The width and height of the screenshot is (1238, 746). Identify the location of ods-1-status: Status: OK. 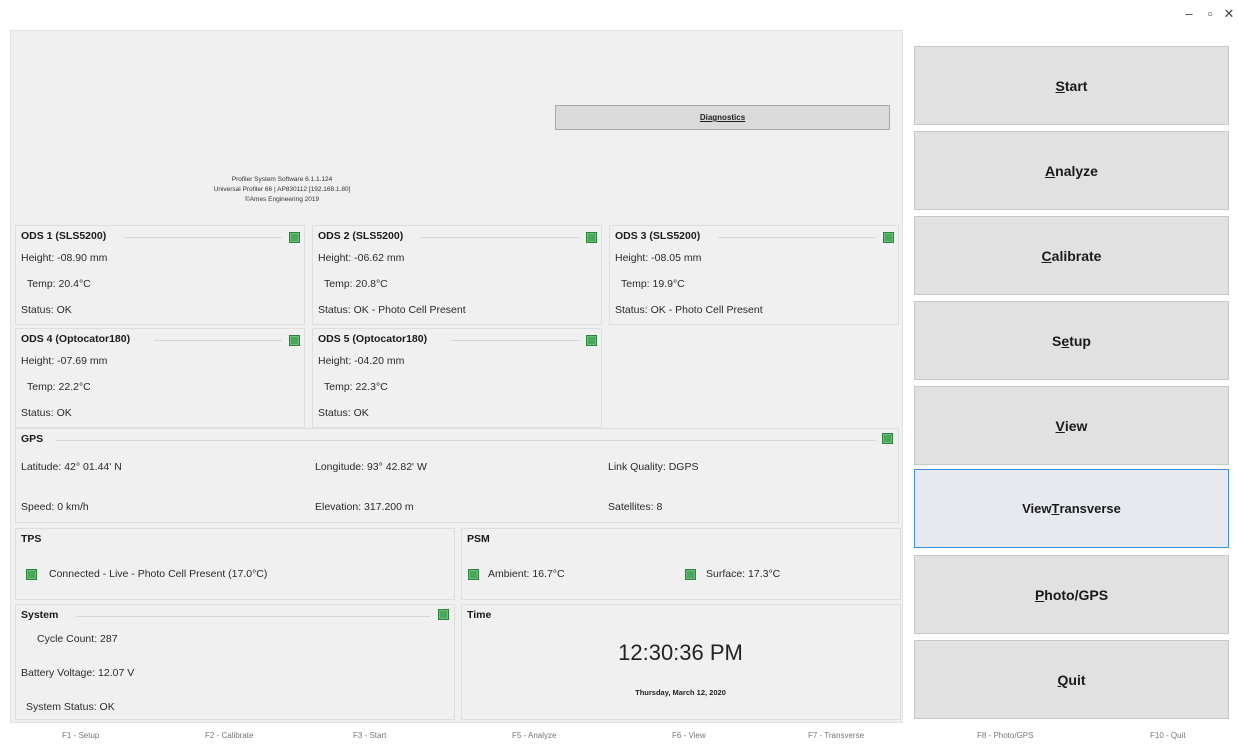
(46, 310).